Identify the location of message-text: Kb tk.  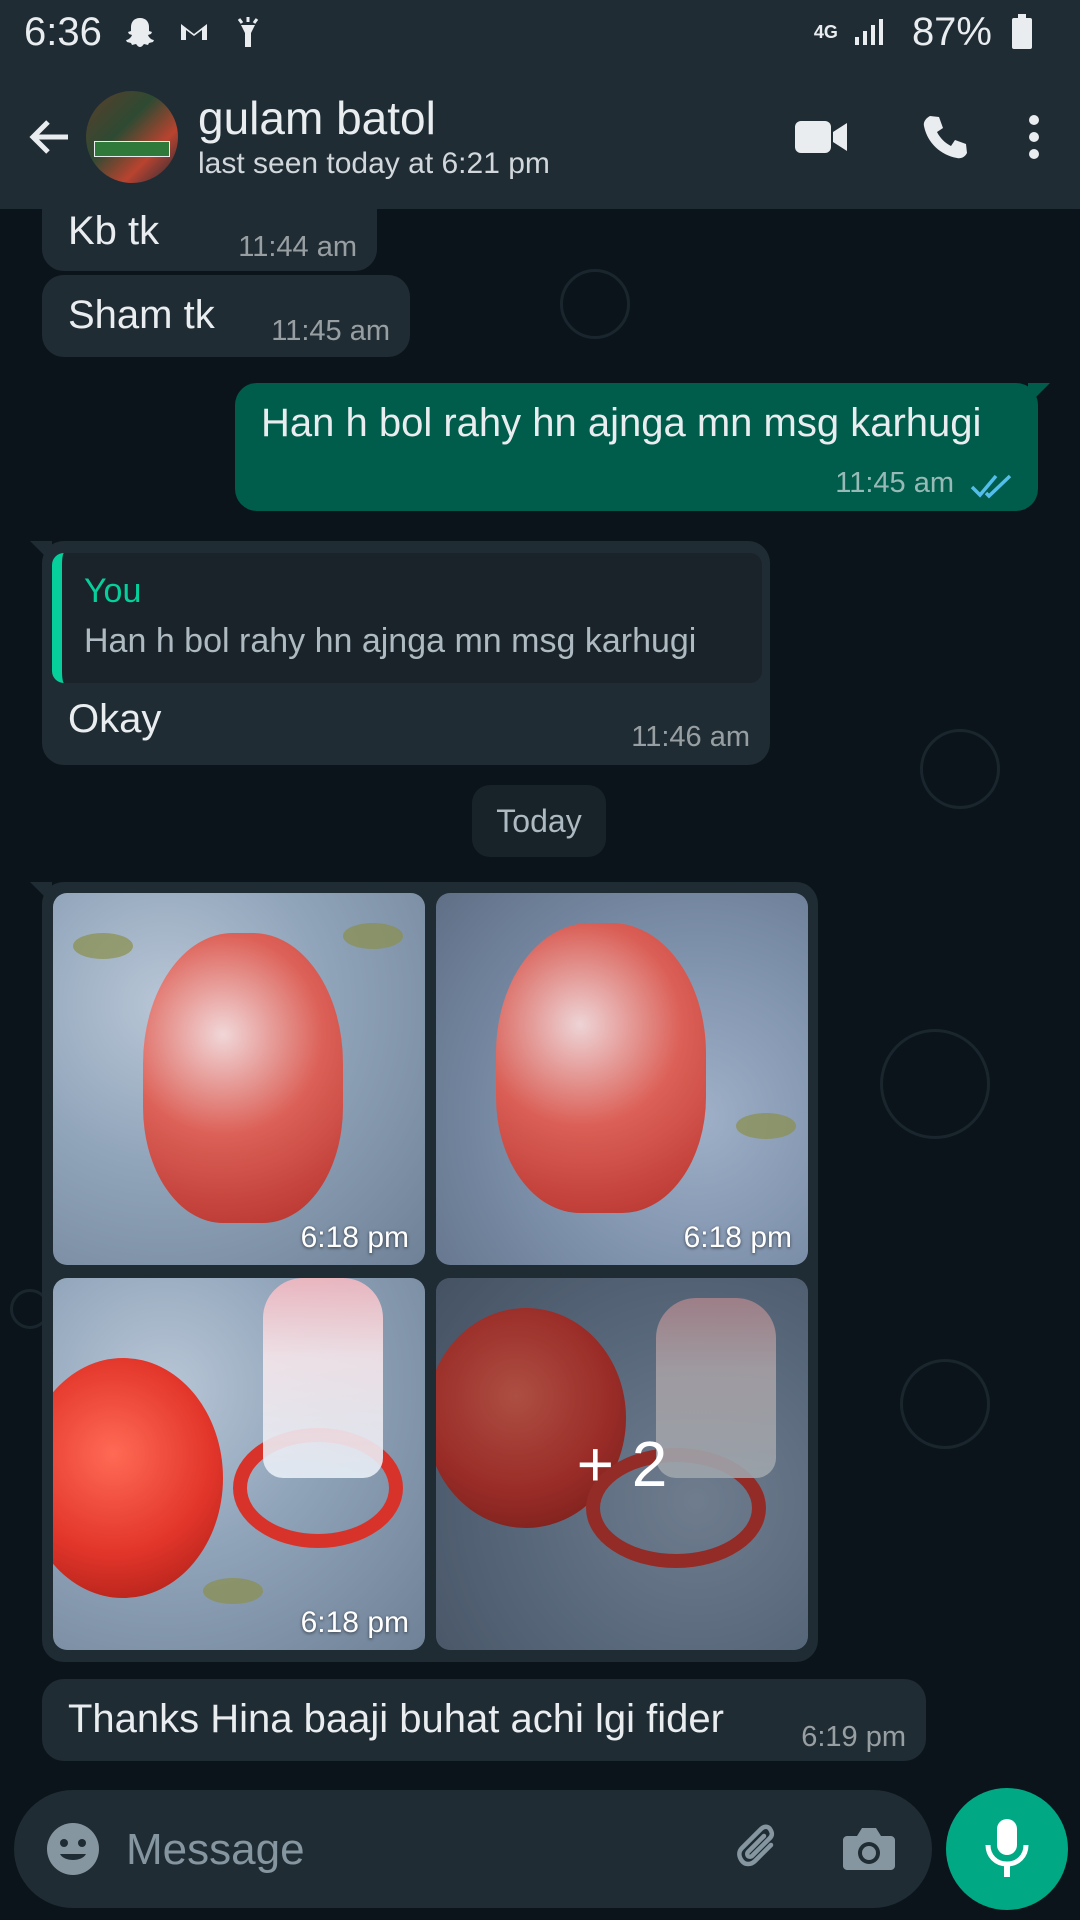
(114, 231).